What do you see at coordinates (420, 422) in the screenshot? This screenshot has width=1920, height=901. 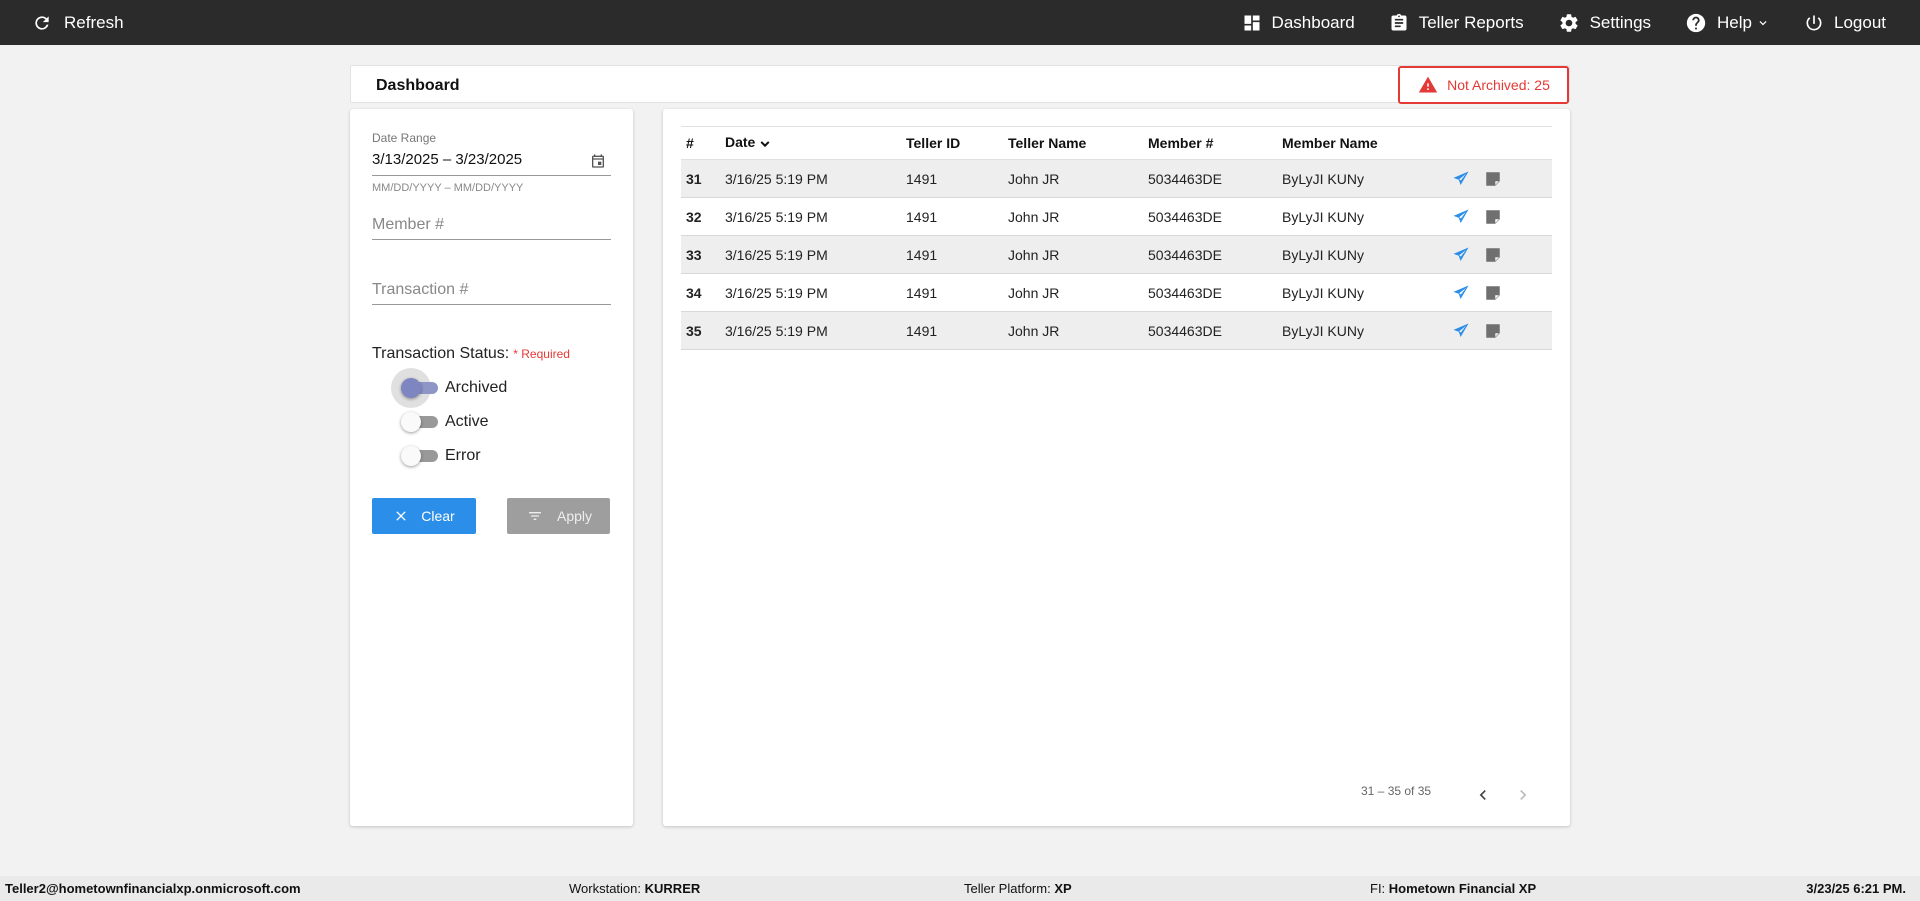 I see `active-toggle` at bounding box center [420, 422].